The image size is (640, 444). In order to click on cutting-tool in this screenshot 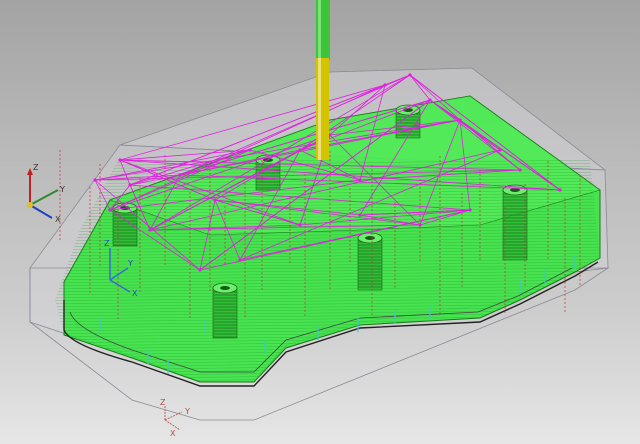, I will do `click(323, 80)`.